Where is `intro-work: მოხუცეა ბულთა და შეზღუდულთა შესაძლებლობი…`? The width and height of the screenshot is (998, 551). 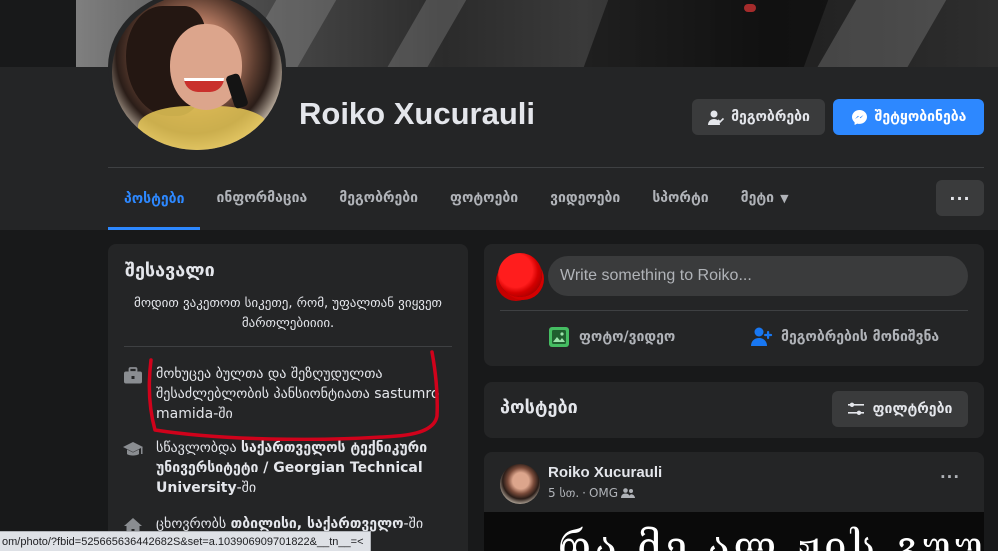 intro-work: მოხუცეა ბულთა და შეზღუდულთა შესაძლებლობი… is located at coordinates (289, 394).